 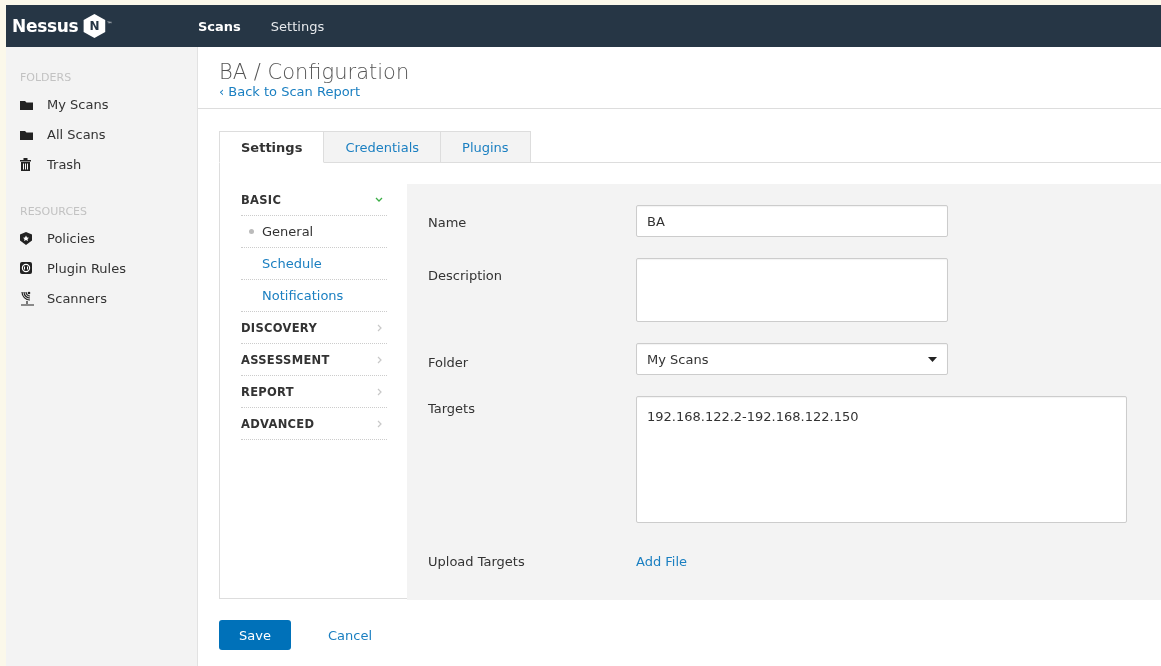 What do you see at coordinates (78, 104) in the screenshot?
I see `sidebar-item: My Scans` at bounding box center [78, 104].